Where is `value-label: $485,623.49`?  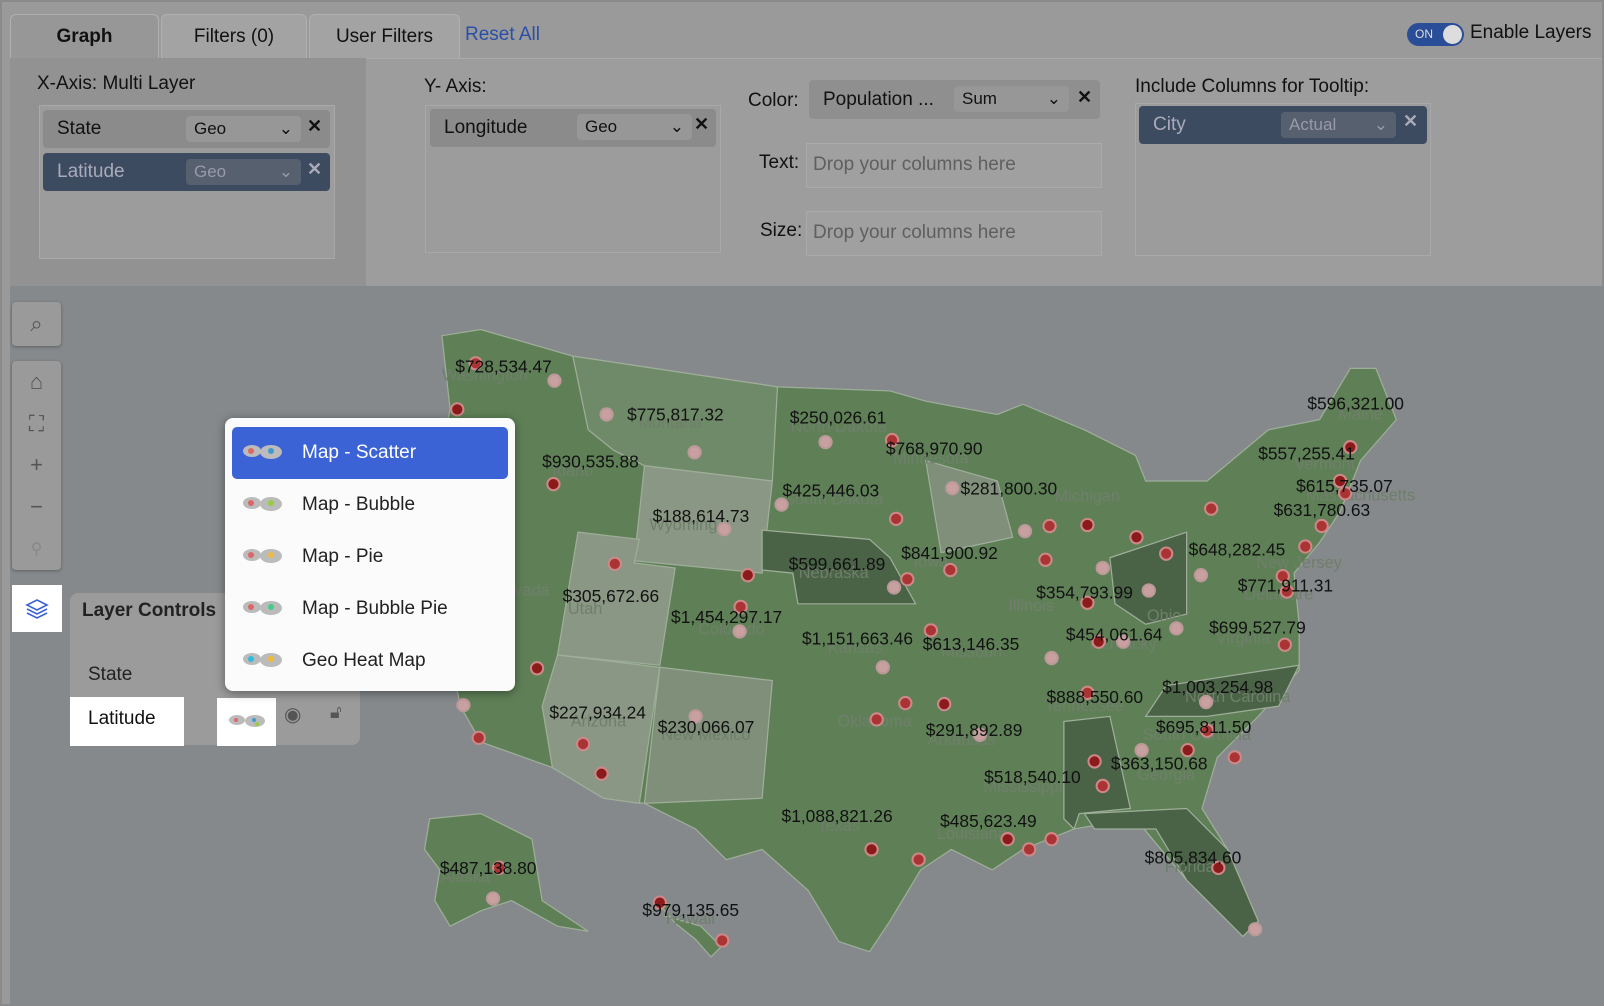
value-label: $485,623.49 is located at coordinates (988, 821).